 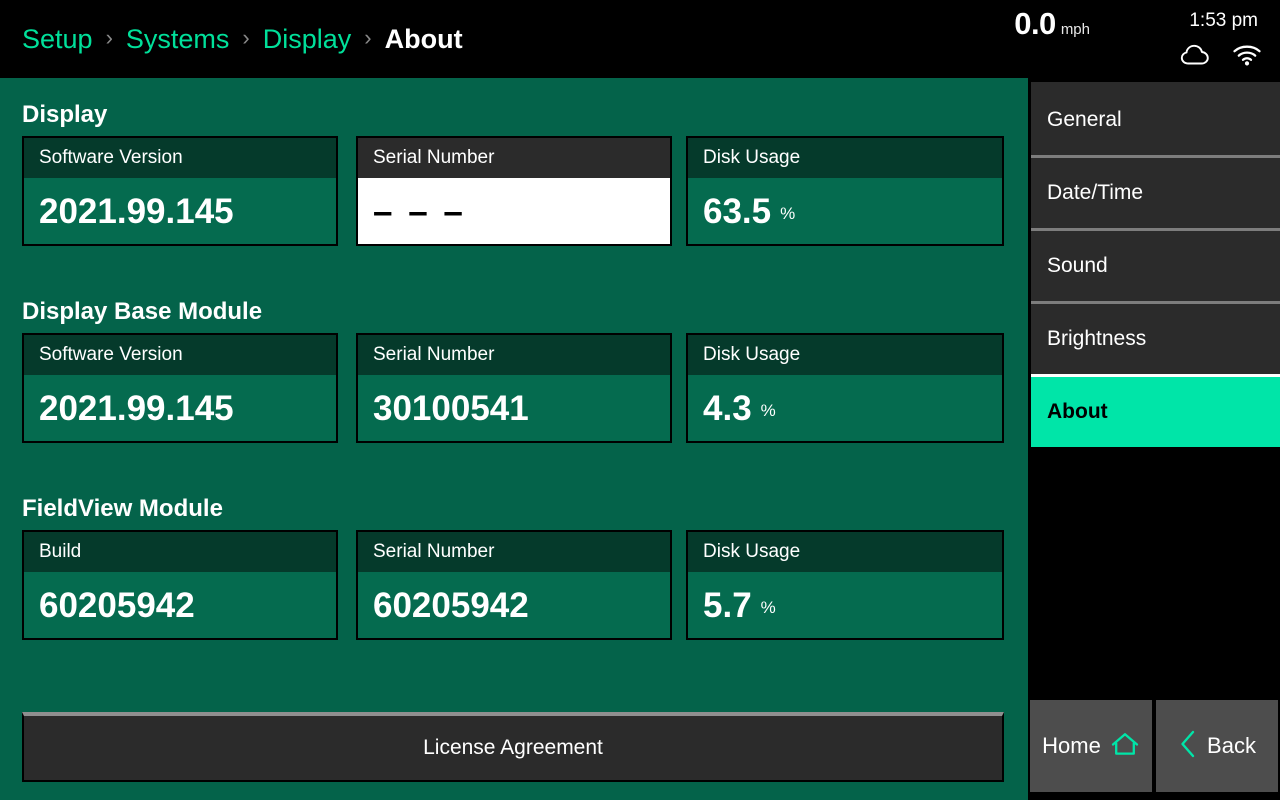 I want to click on card-disk-usage: Disk Usage 63.5 %, so click(x=845, y=191).